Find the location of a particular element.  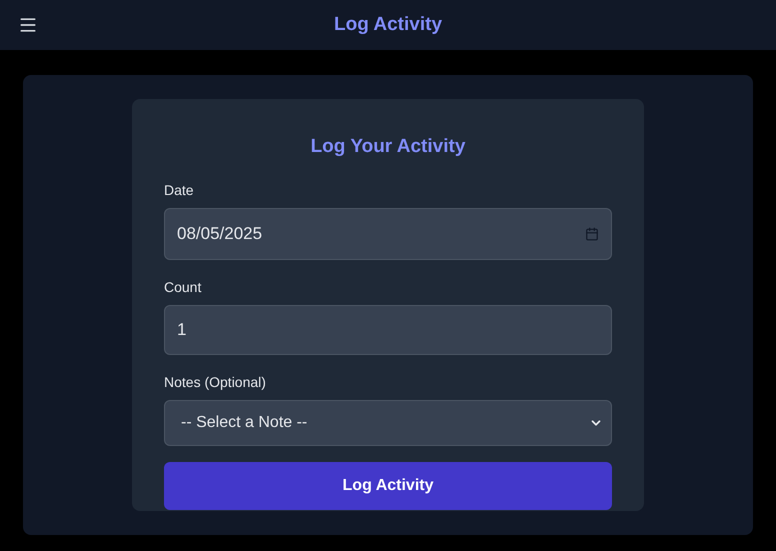

form-title: Log Your Activity is located at coordinates (388, 147).